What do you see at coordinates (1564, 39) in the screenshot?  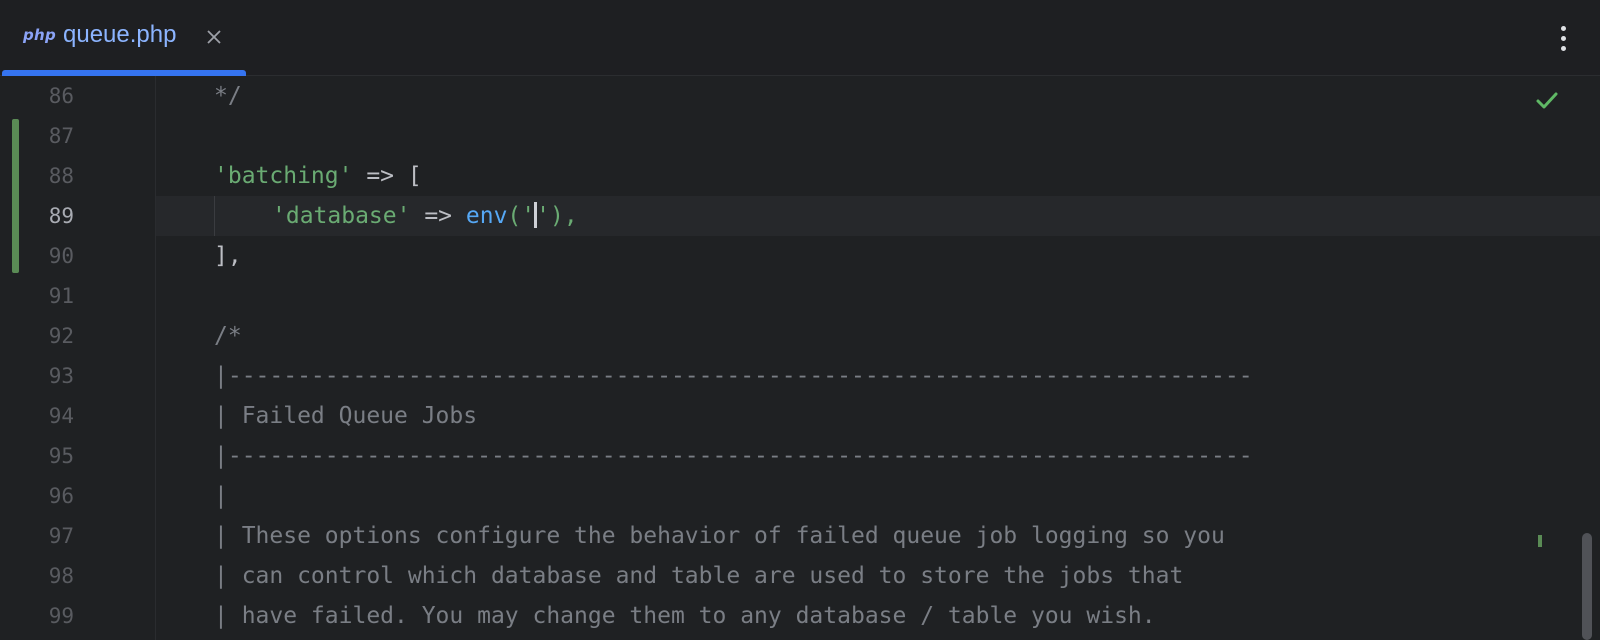 I see `more-vertical-icon` at bounding box center [1564, 39].